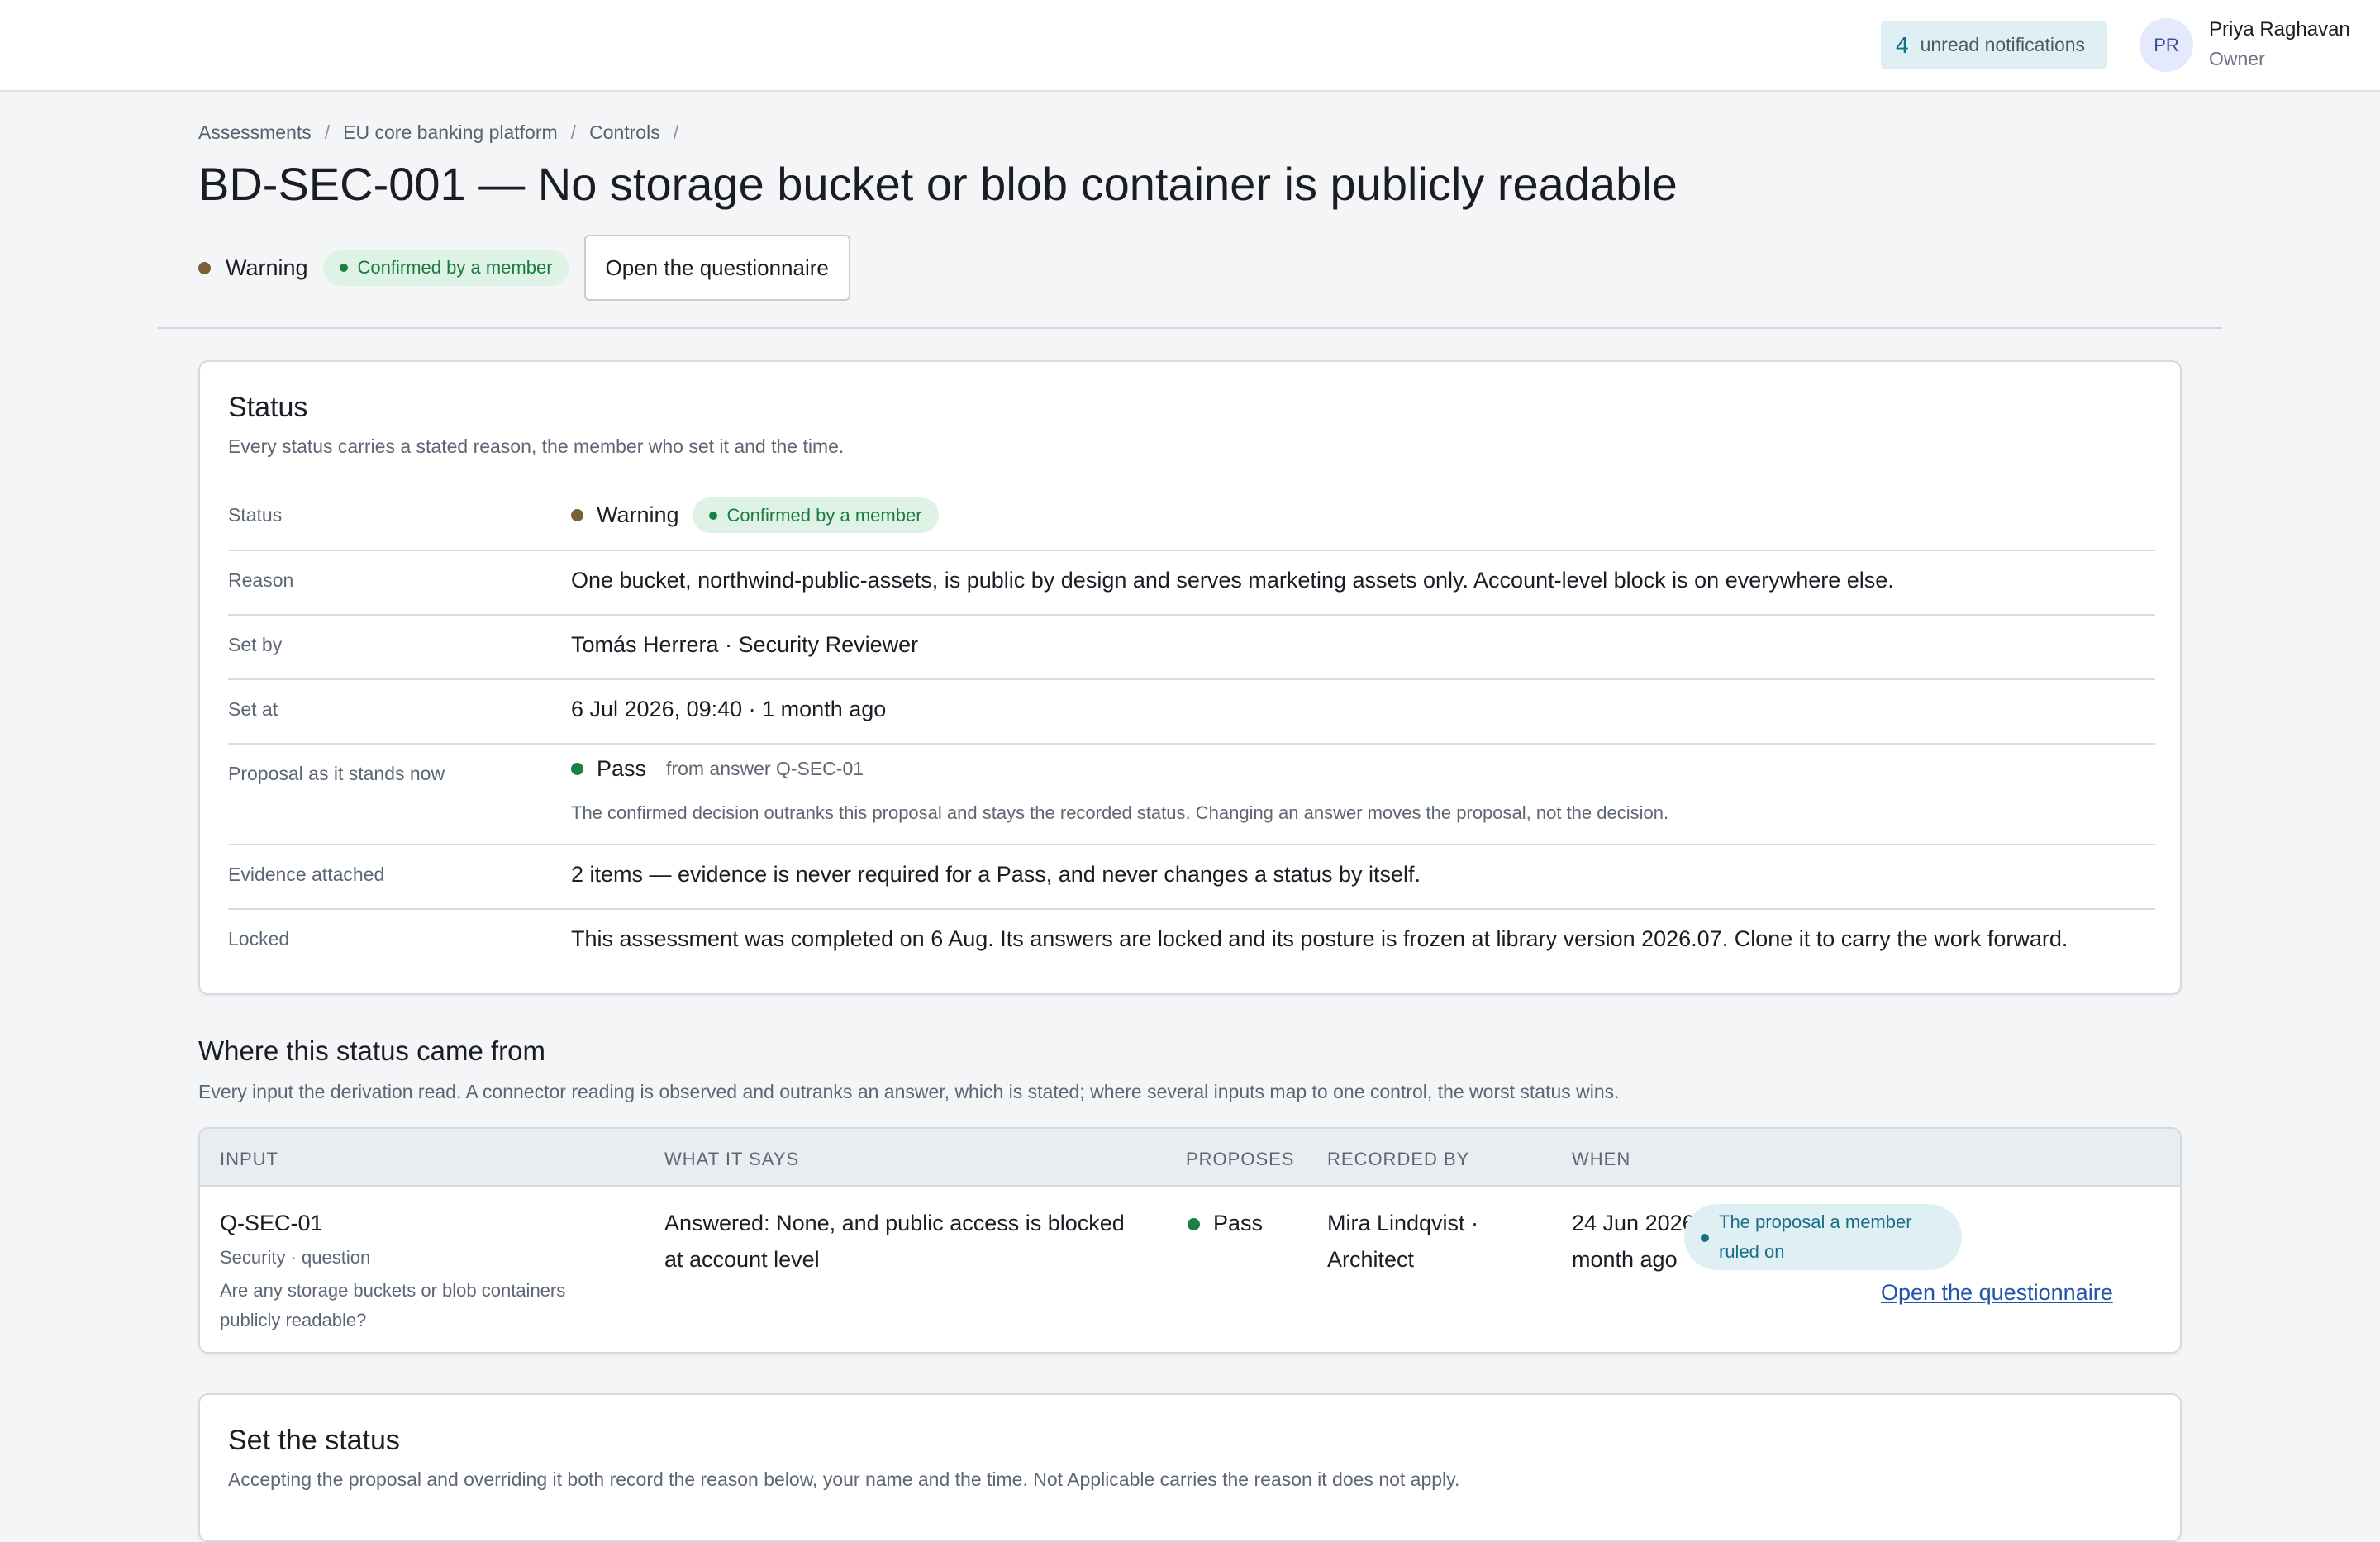 The height and width of the screenshot is (1542, 2380). I want to click on proposal-source: from answer Q-SEC-01, so click(765, 768).